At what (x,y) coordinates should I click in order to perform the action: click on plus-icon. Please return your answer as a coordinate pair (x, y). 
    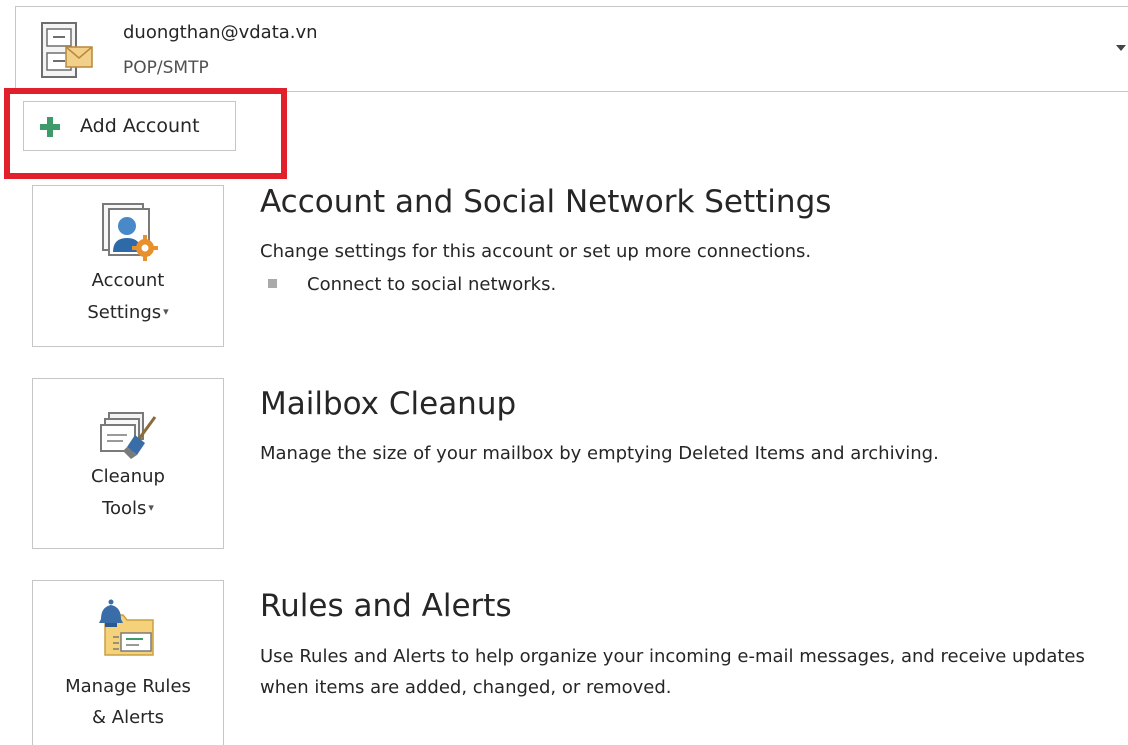
    Looking at the image, I should click on (50, 127).